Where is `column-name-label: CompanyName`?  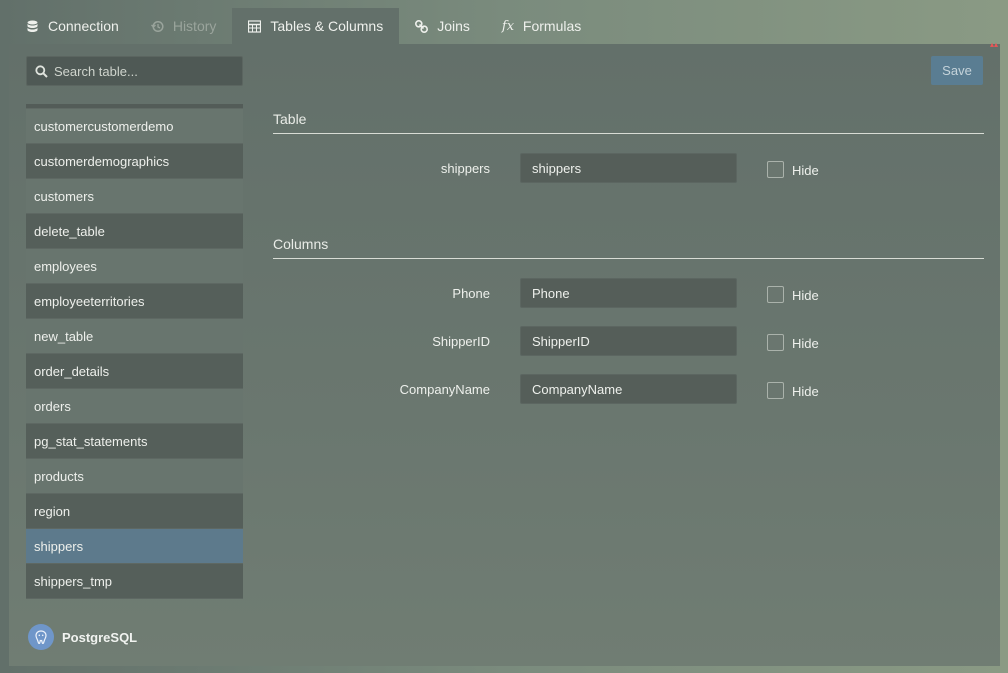 column-name-label: CompanyName is located at coordinates (444, 389).